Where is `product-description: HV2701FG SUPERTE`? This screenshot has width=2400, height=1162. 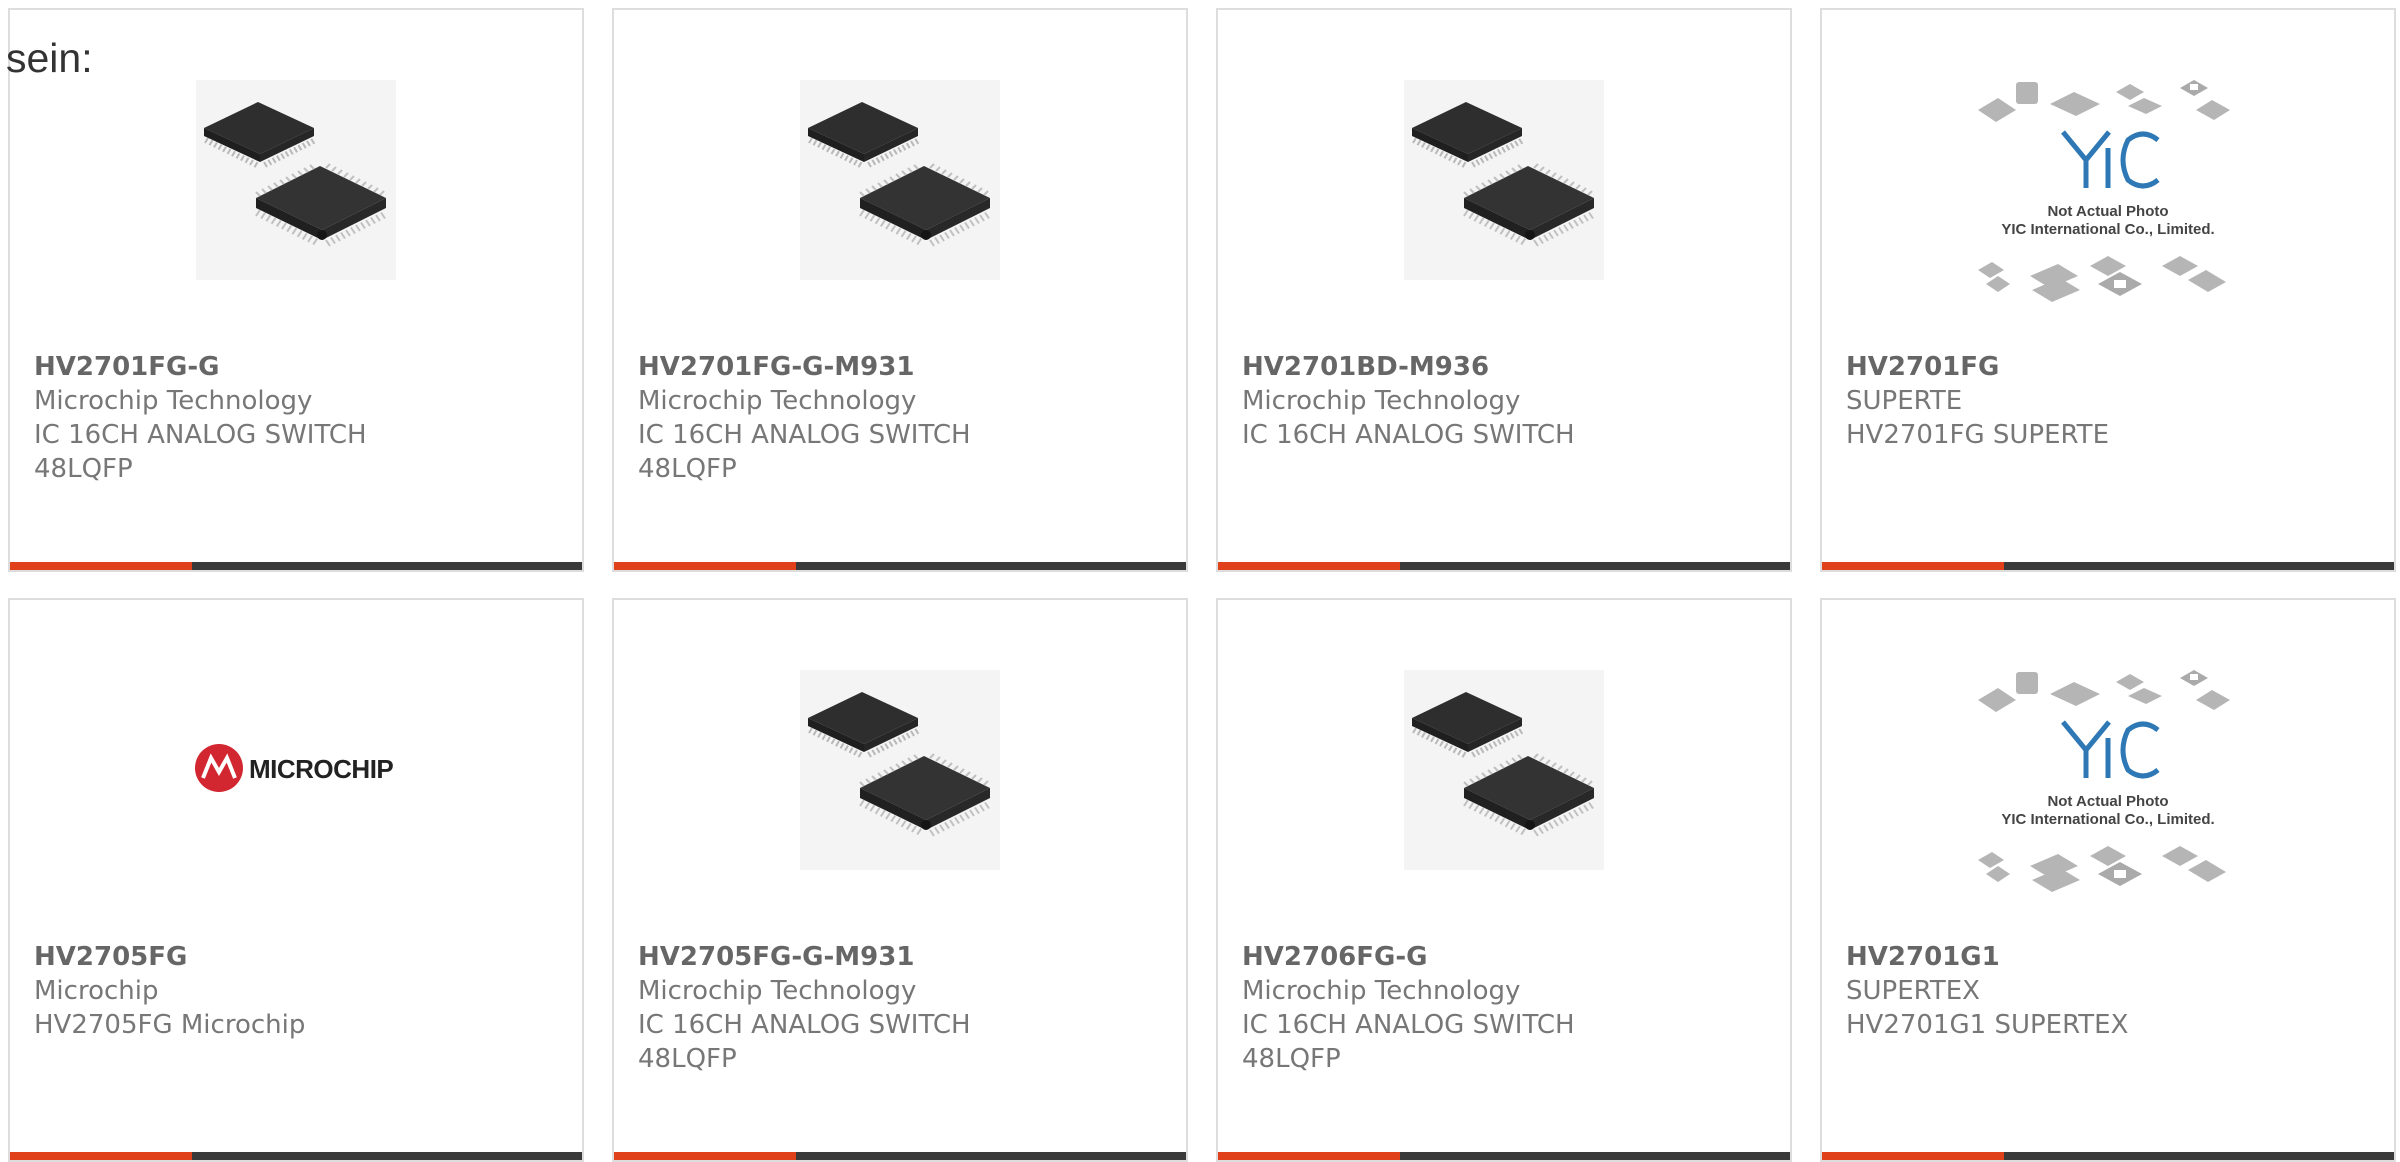
product-description: HV2701FG SUPERTE is located at coordinates (1977, 435).